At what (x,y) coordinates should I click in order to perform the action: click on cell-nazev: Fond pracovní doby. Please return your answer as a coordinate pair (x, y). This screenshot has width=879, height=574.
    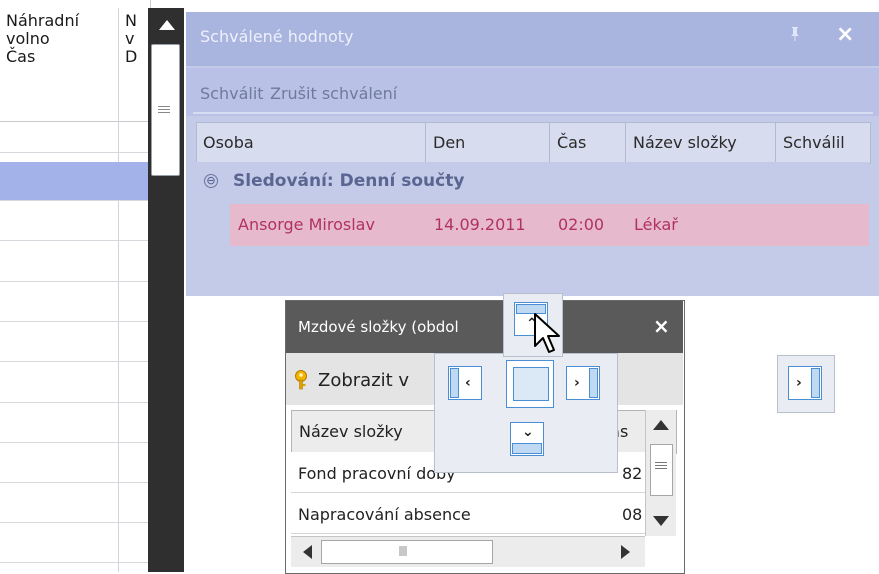
    Looking at the image, I should click on (377, 473).